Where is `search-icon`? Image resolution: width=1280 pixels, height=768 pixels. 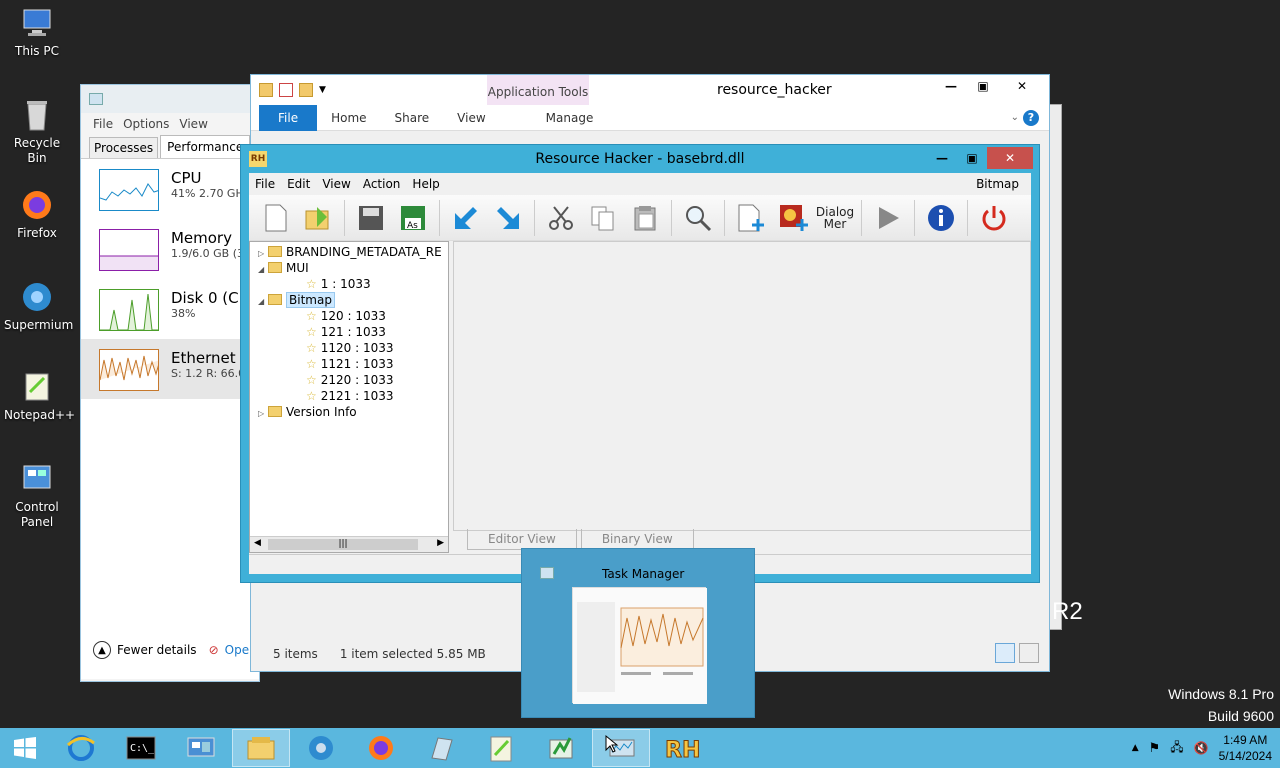 search-icon is located at coordinates (698, 218).